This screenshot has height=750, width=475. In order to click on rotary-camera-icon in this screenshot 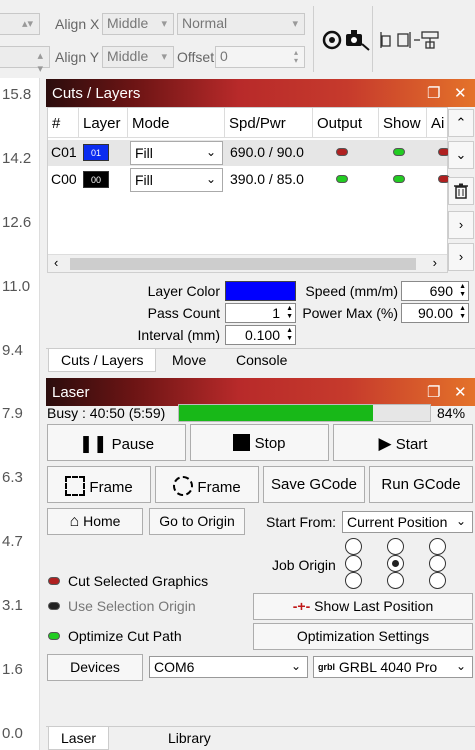, I will do `click(346, 41)`.